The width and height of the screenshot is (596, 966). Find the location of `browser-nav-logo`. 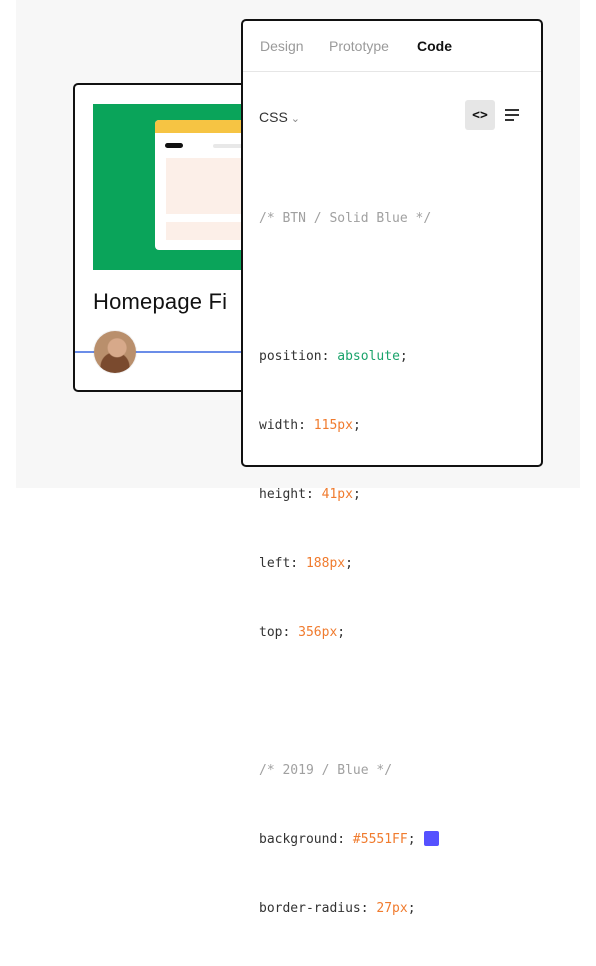

browser-nav-logo is located at coordinates (174, 145).